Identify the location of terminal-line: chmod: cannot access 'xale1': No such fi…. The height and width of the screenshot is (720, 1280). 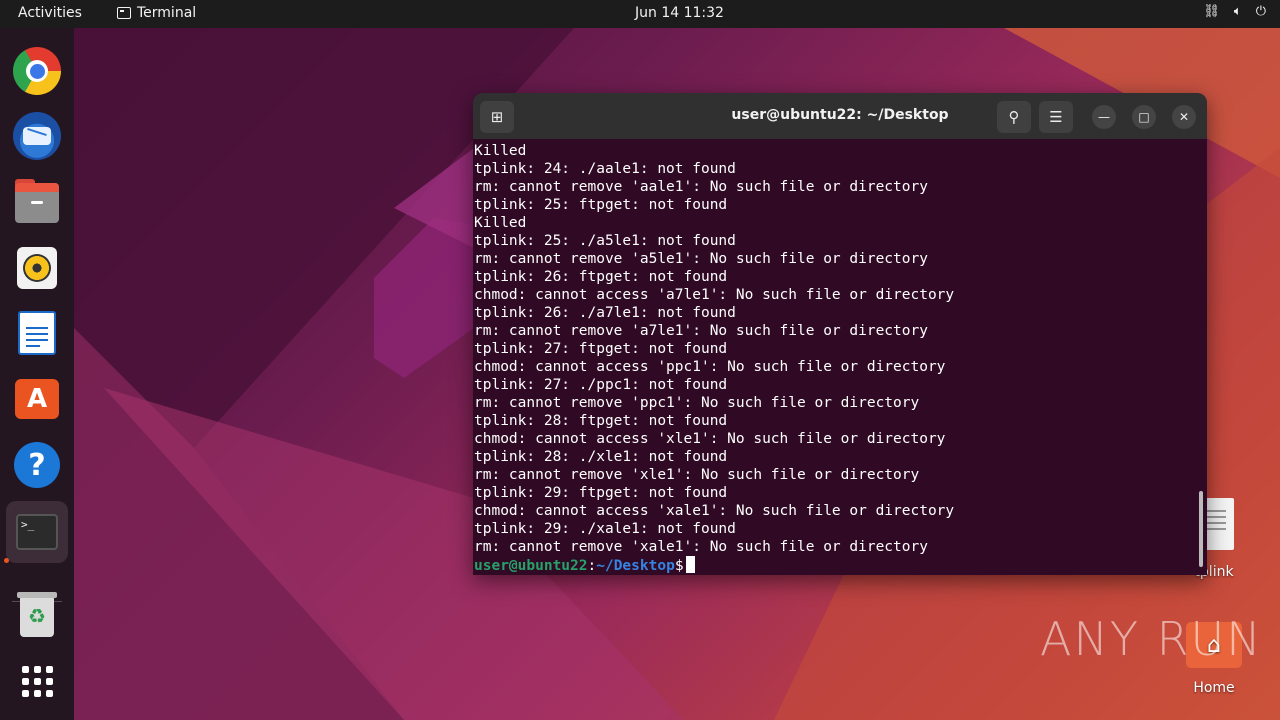
(714, 511).